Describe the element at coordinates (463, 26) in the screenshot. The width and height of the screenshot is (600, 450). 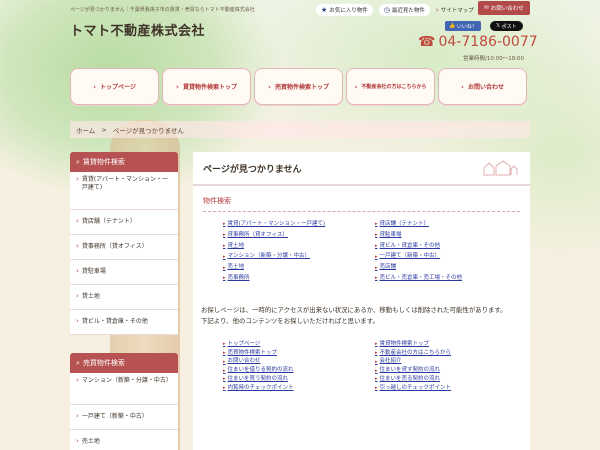
I see `facebook-like-button: 👍 いいね！` at that location.